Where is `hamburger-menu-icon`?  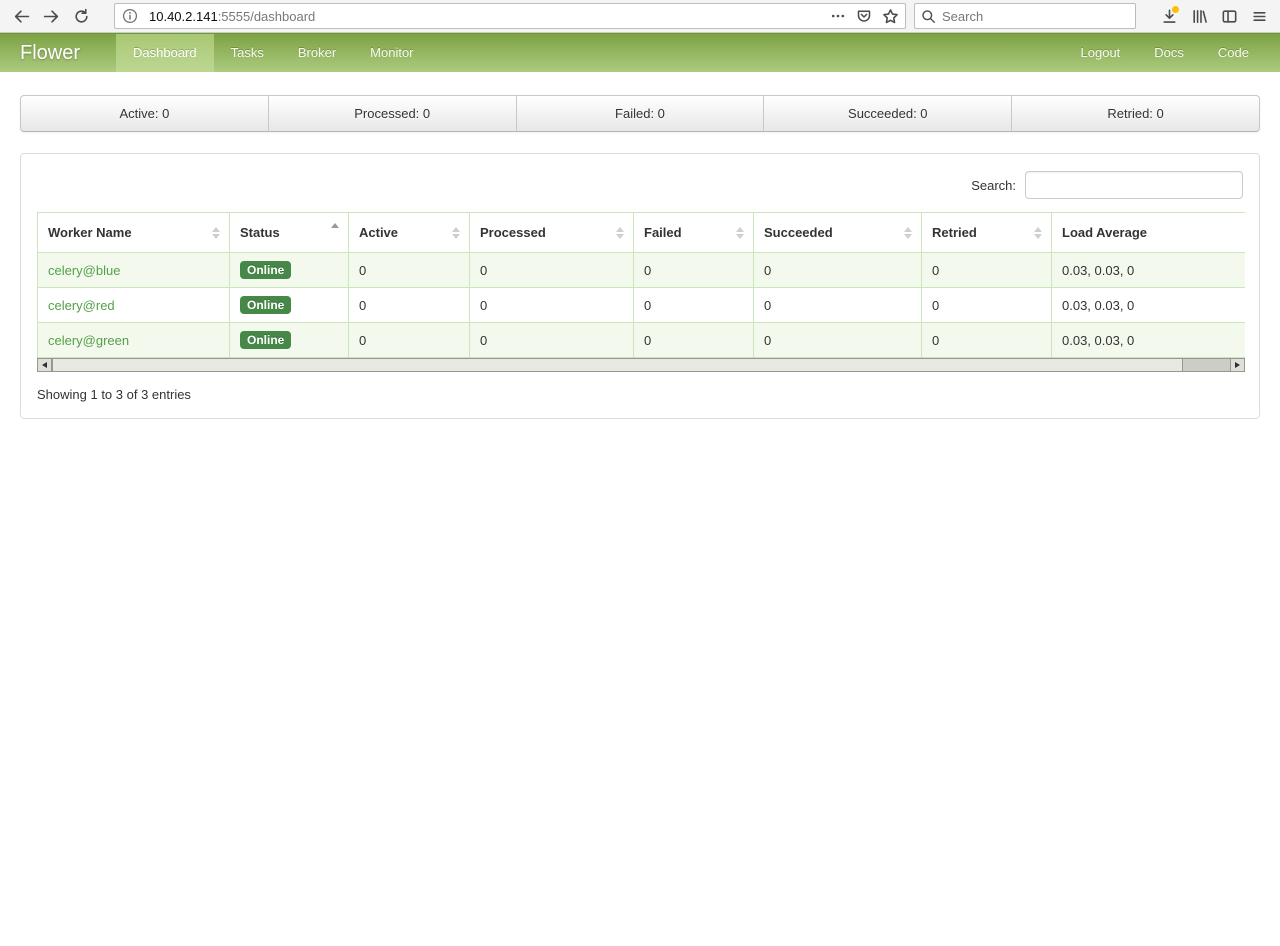
hamburger-menu-icon is located at coordinates (1259, 16).